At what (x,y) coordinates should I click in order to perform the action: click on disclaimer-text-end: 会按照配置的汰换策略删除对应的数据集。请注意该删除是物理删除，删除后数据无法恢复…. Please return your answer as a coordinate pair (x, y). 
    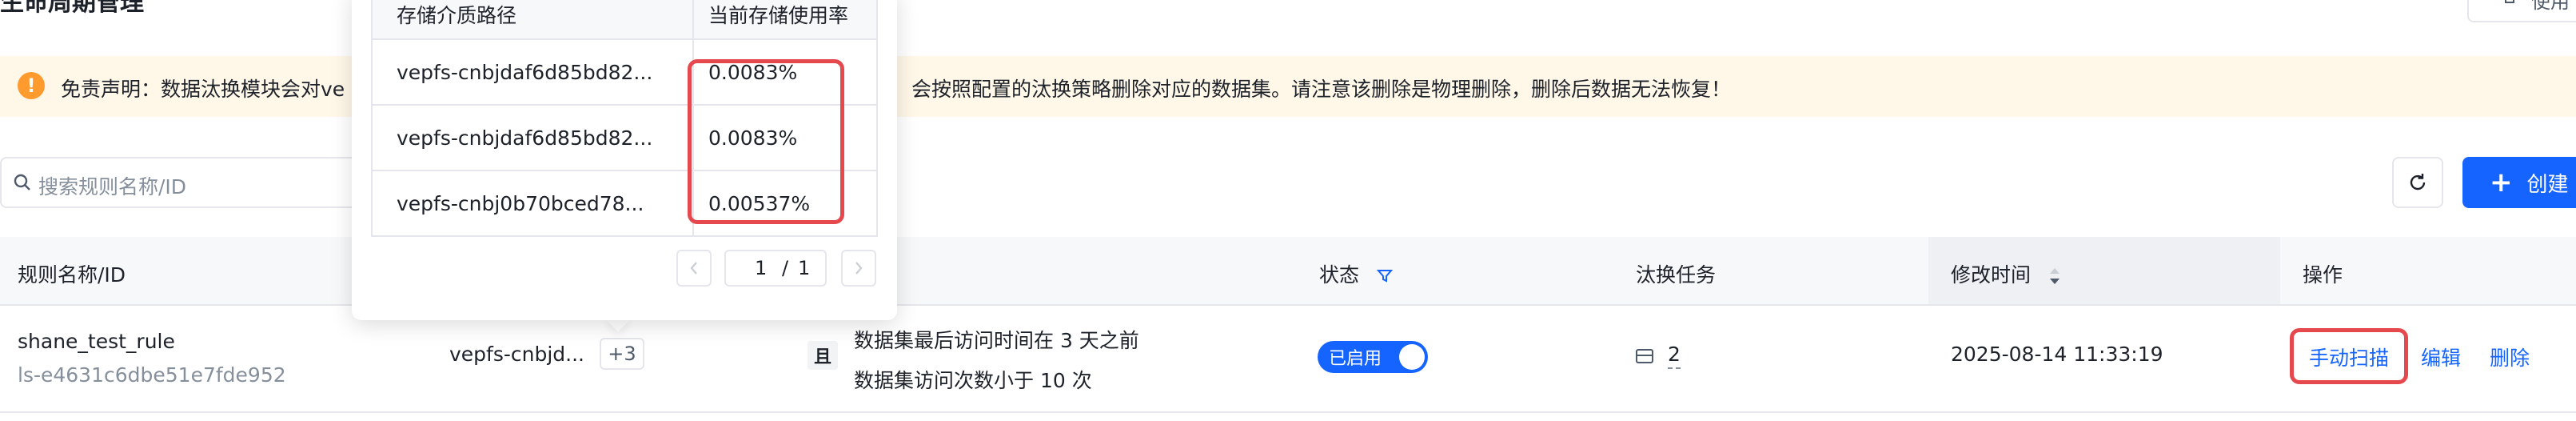
    Looking at the image, I should click on (1321, 89).